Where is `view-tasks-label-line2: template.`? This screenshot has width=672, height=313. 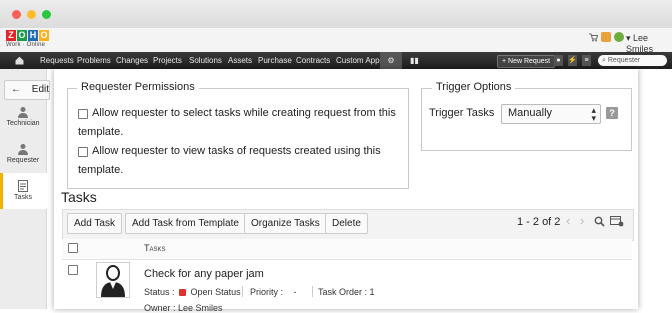
view-tasks-label-line2: template. is located at coordinates (101, 170).